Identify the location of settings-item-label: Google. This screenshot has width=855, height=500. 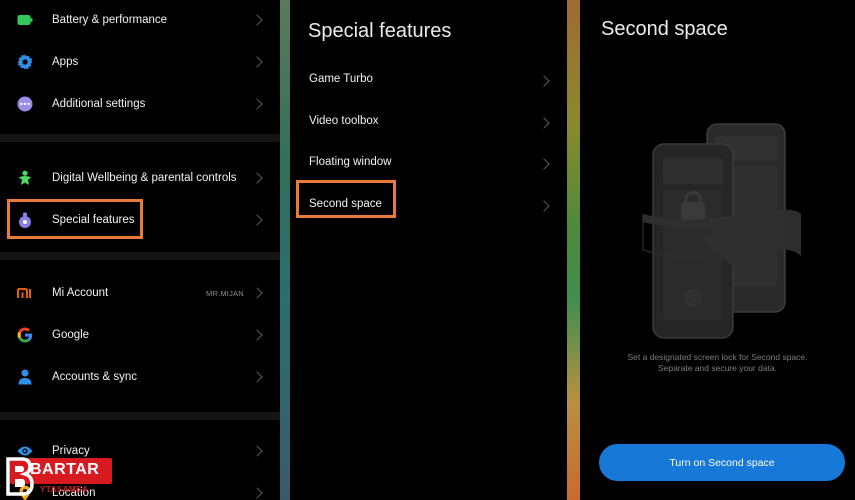
(71, 335).